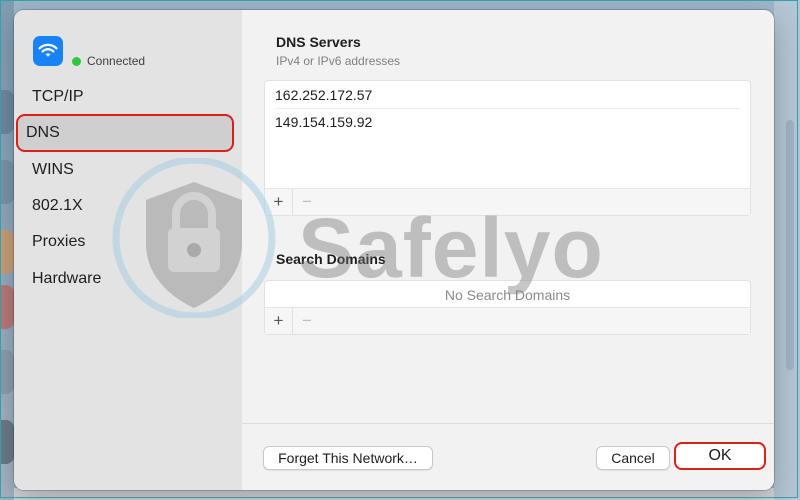 This screenshot has height=500, width=800. I want to click on status-text: Connected, so click(116, 61).